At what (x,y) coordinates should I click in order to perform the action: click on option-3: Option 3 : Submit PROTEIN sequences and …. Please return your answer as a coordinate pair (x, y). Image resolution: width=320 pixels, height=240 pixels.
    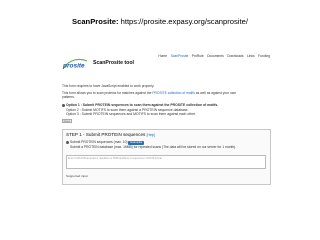
    Looking at the image, I should click on (131, 114).